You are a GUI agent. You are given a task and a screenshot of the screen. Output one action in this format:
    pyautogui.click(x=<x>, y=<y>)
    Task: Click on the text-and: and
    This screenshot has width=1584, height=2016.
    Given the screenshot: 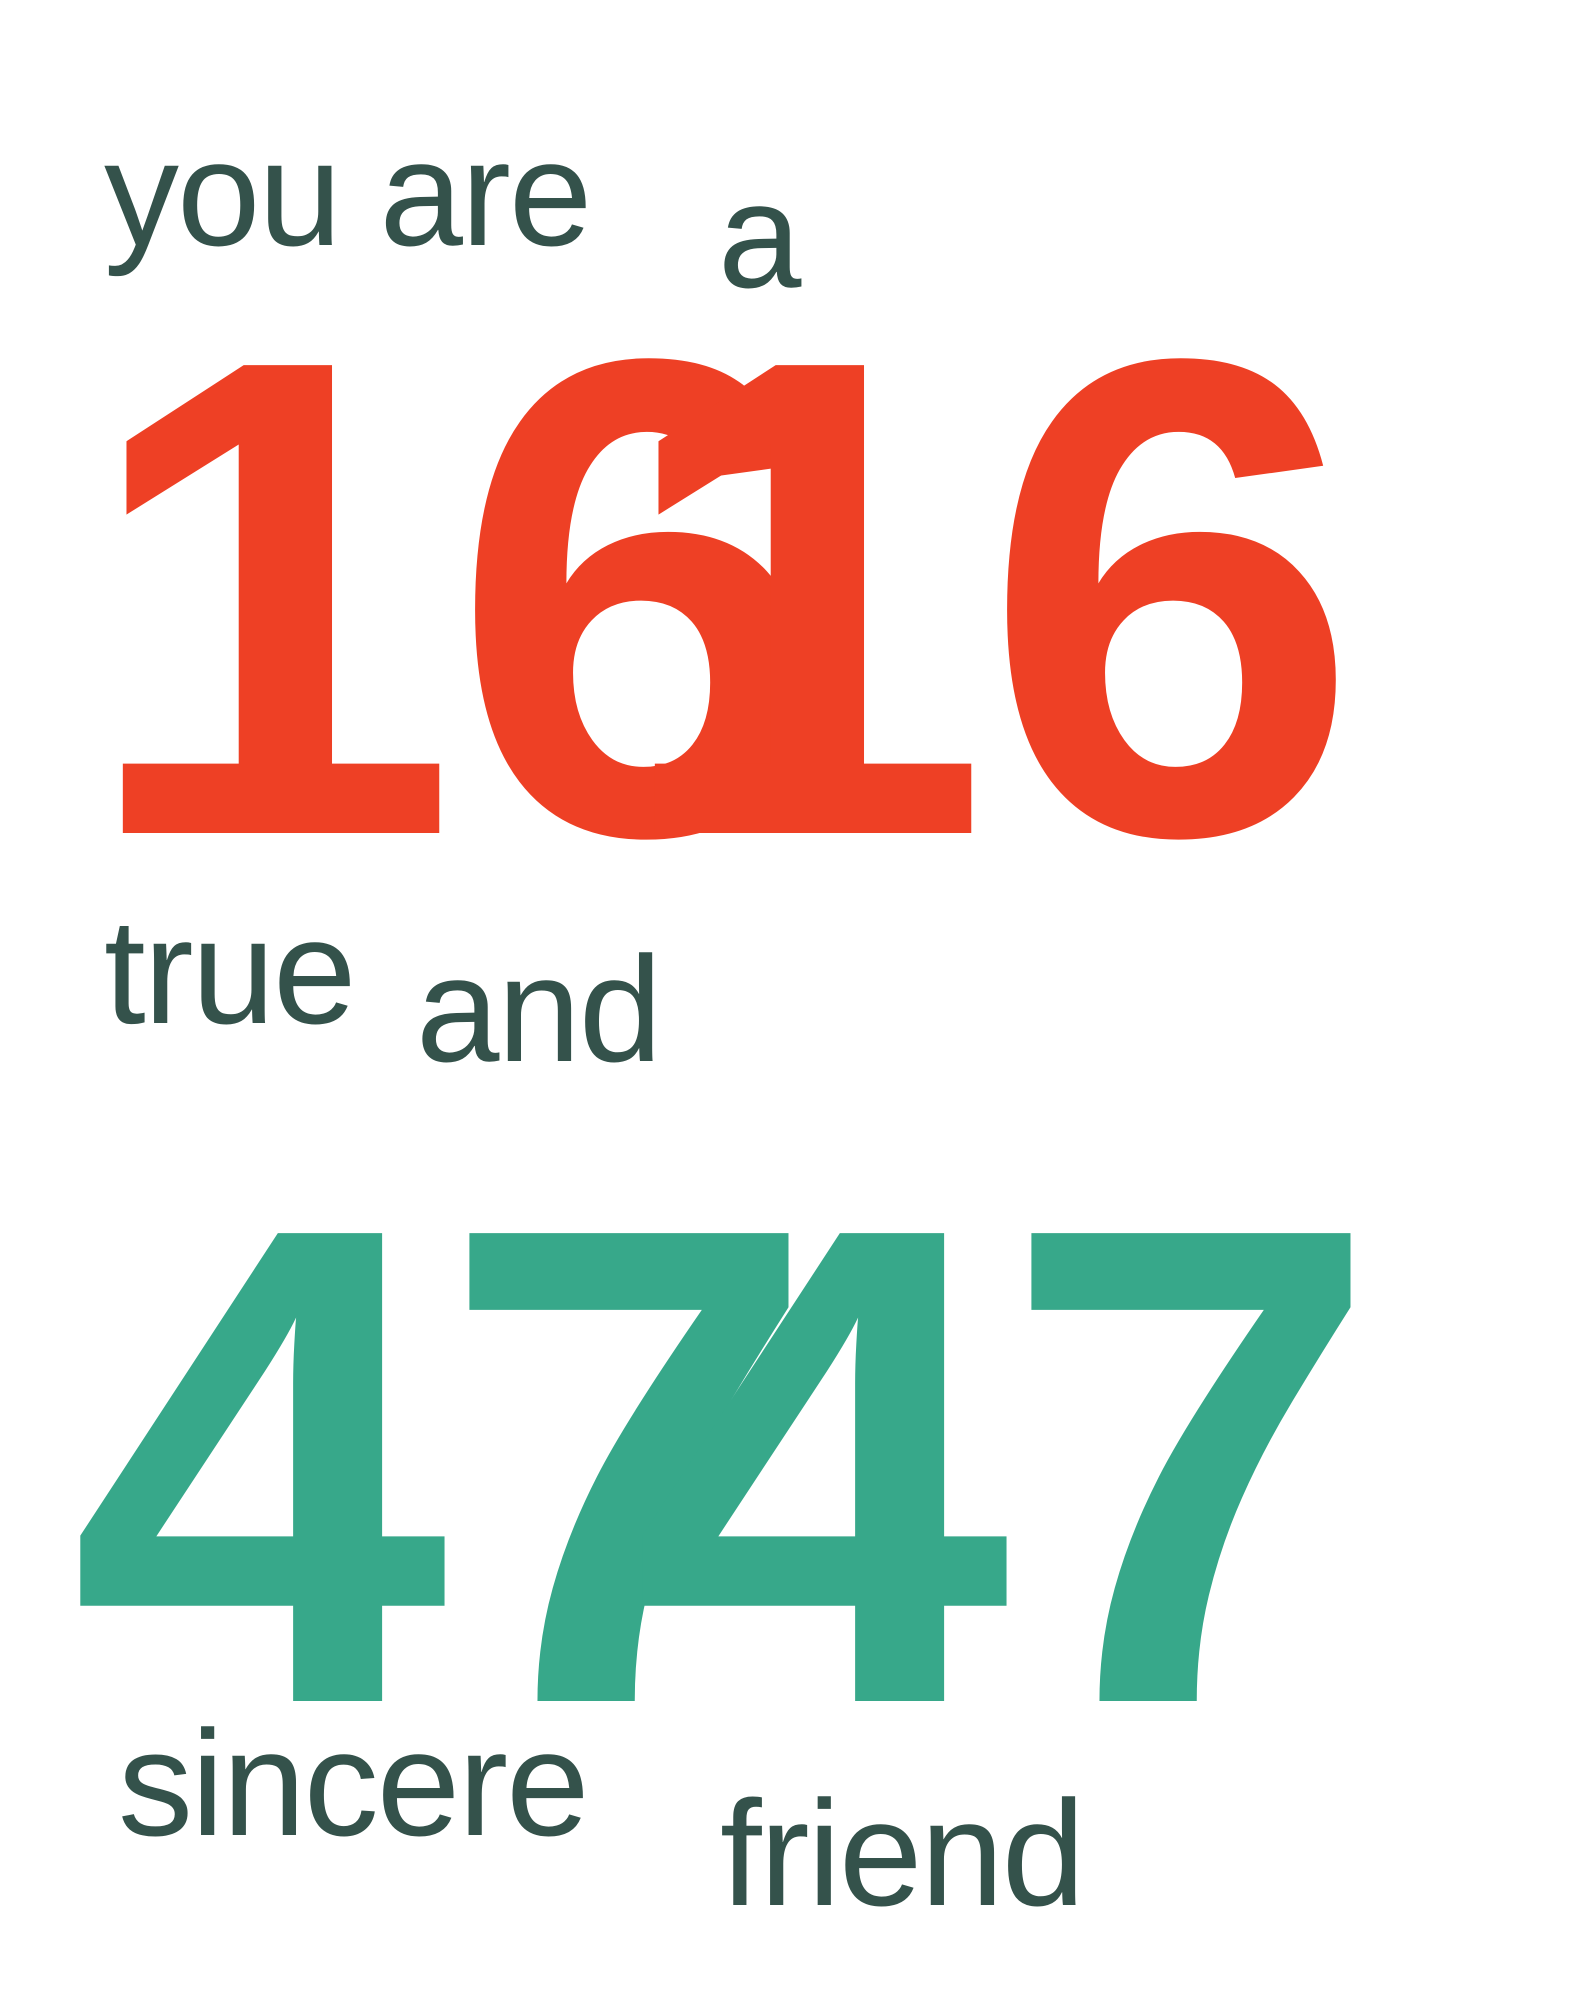 What is the action you would take?
    pyautogui.click(x=539, y=1009)
    